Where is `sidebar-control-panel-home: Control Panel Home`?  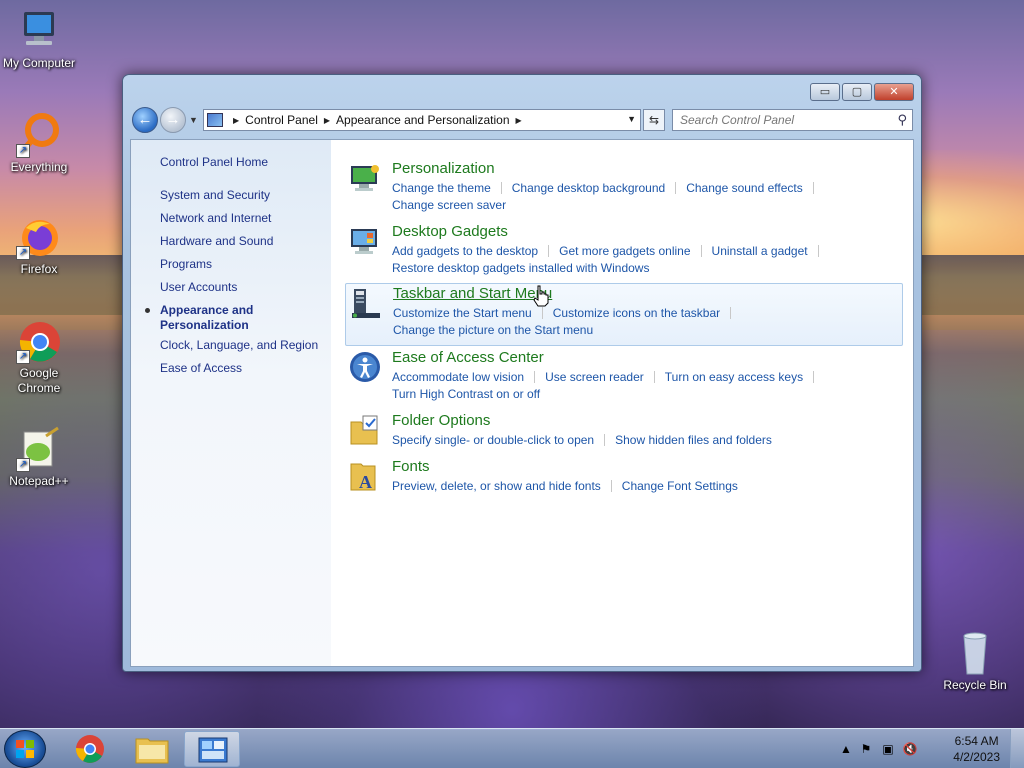
sidebar-control-panel-home: Control Panel Home is located at coordinates (214, 162).